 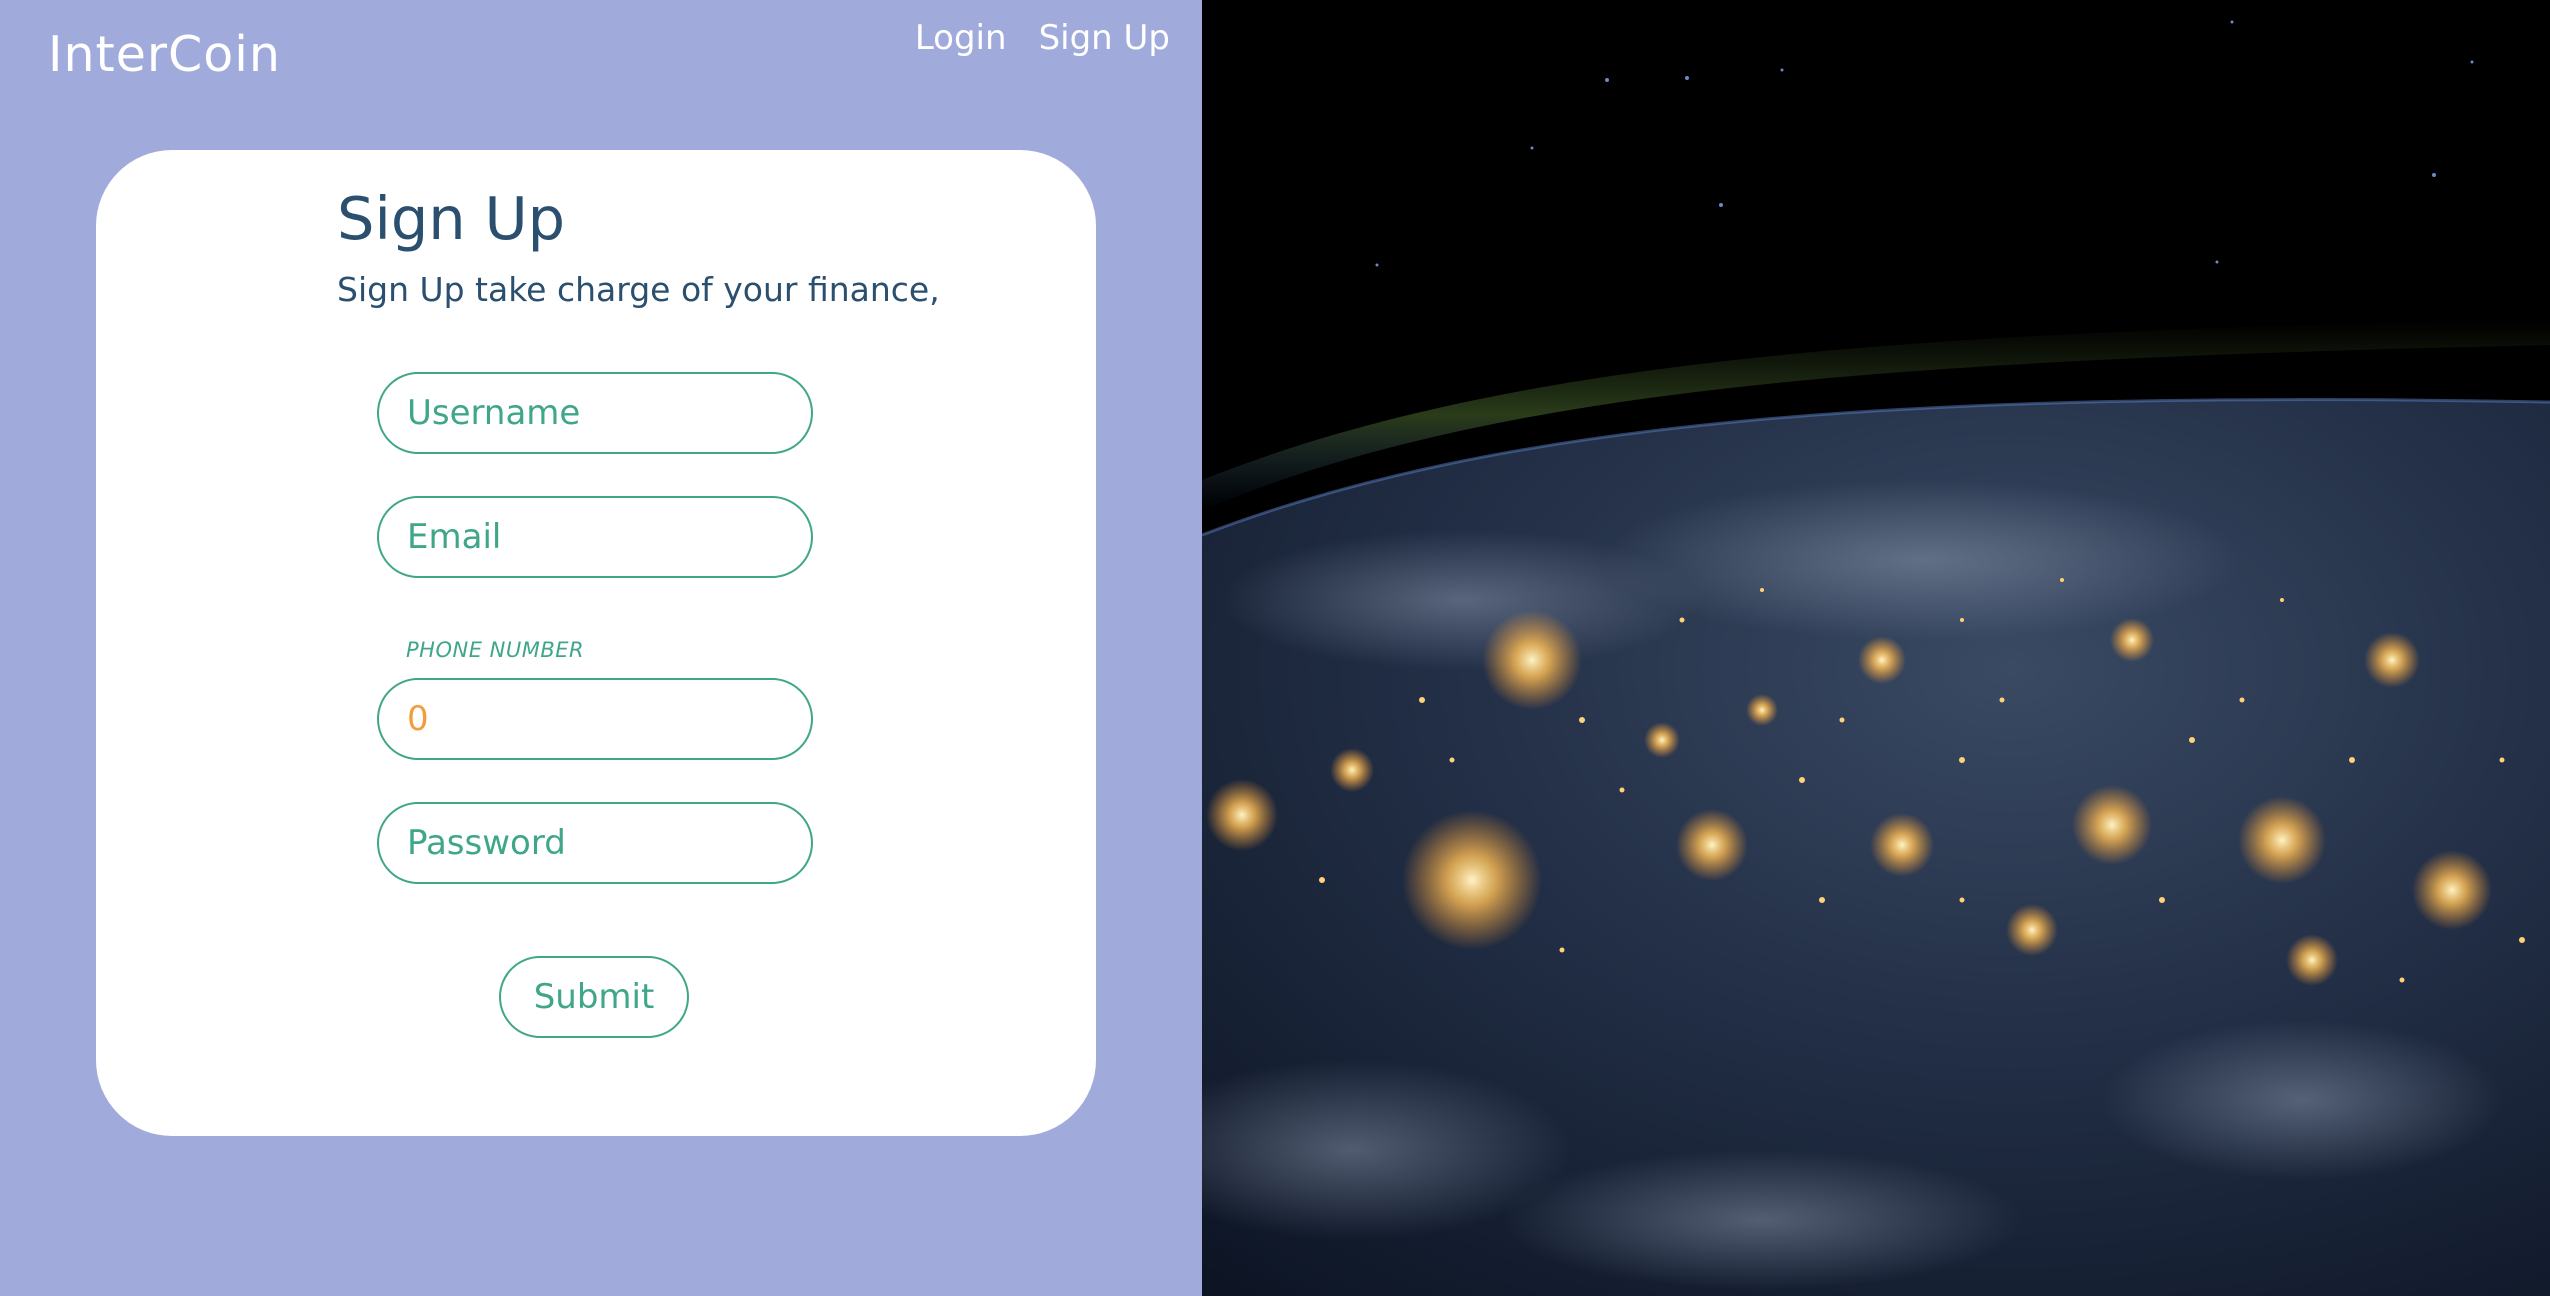 What do you see at coordinates (595, 413) in the screenshot?
I see `username-input` at bounding box center [595, 413].